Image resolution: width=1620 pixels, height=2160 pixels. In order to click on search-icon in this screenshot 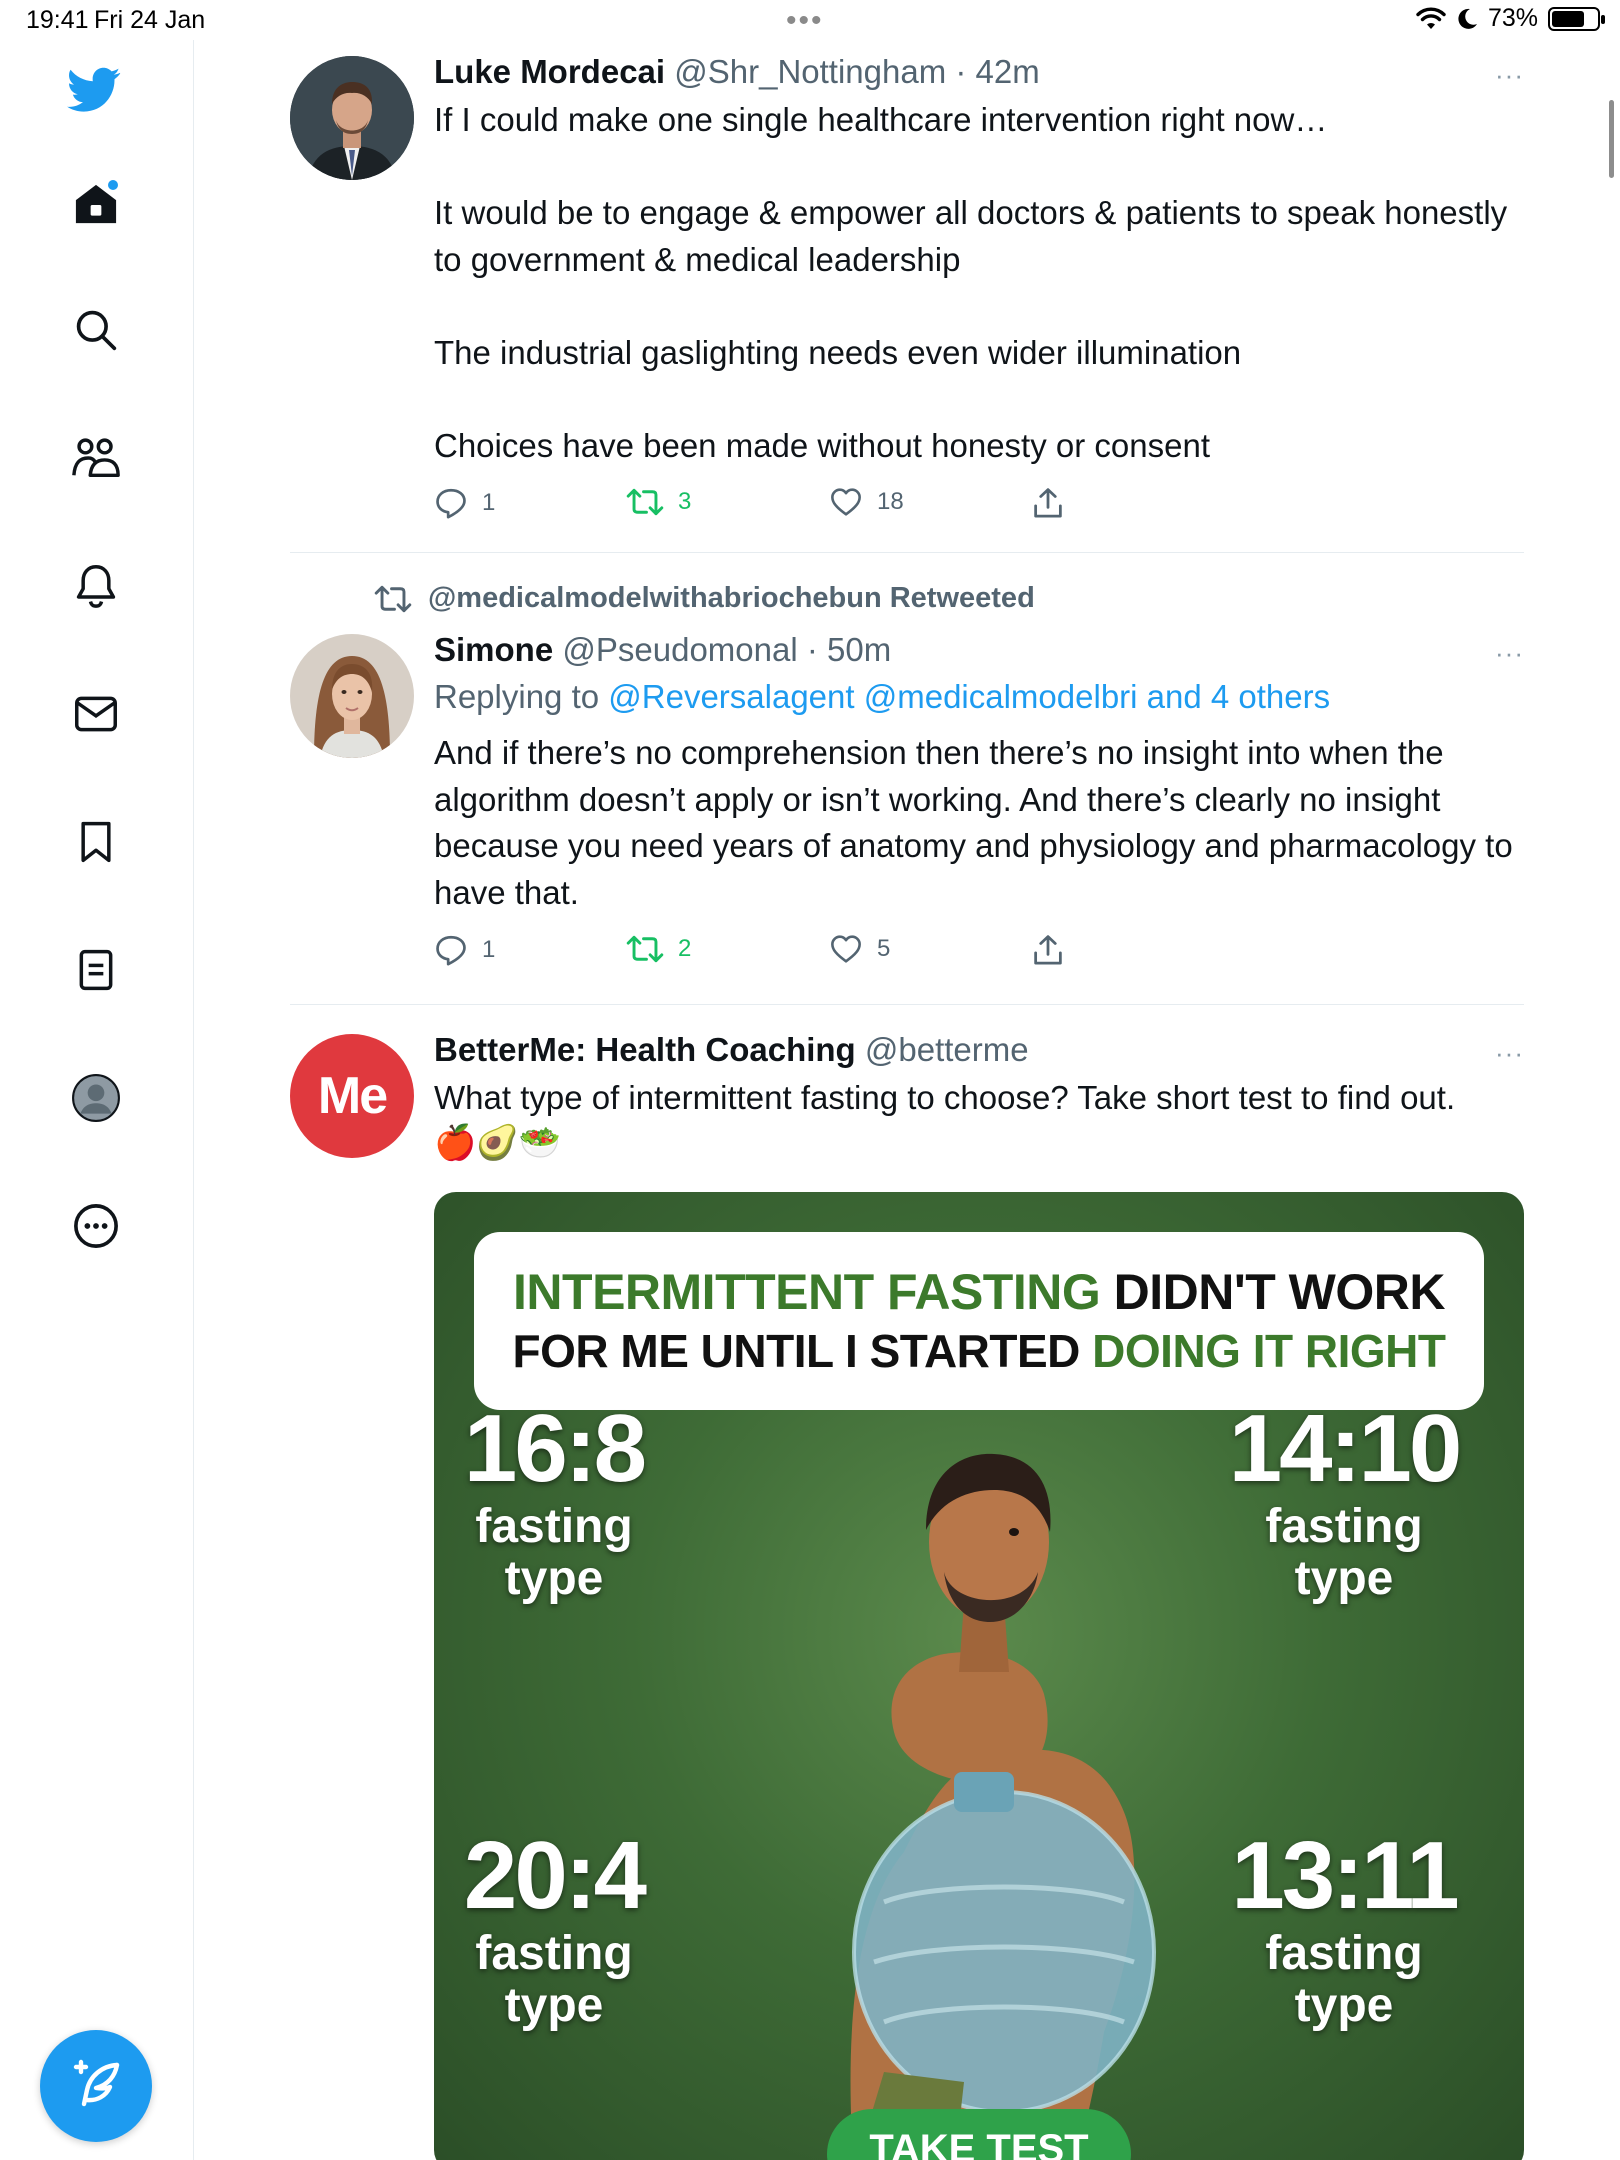, I will do `click(96, 330)`.